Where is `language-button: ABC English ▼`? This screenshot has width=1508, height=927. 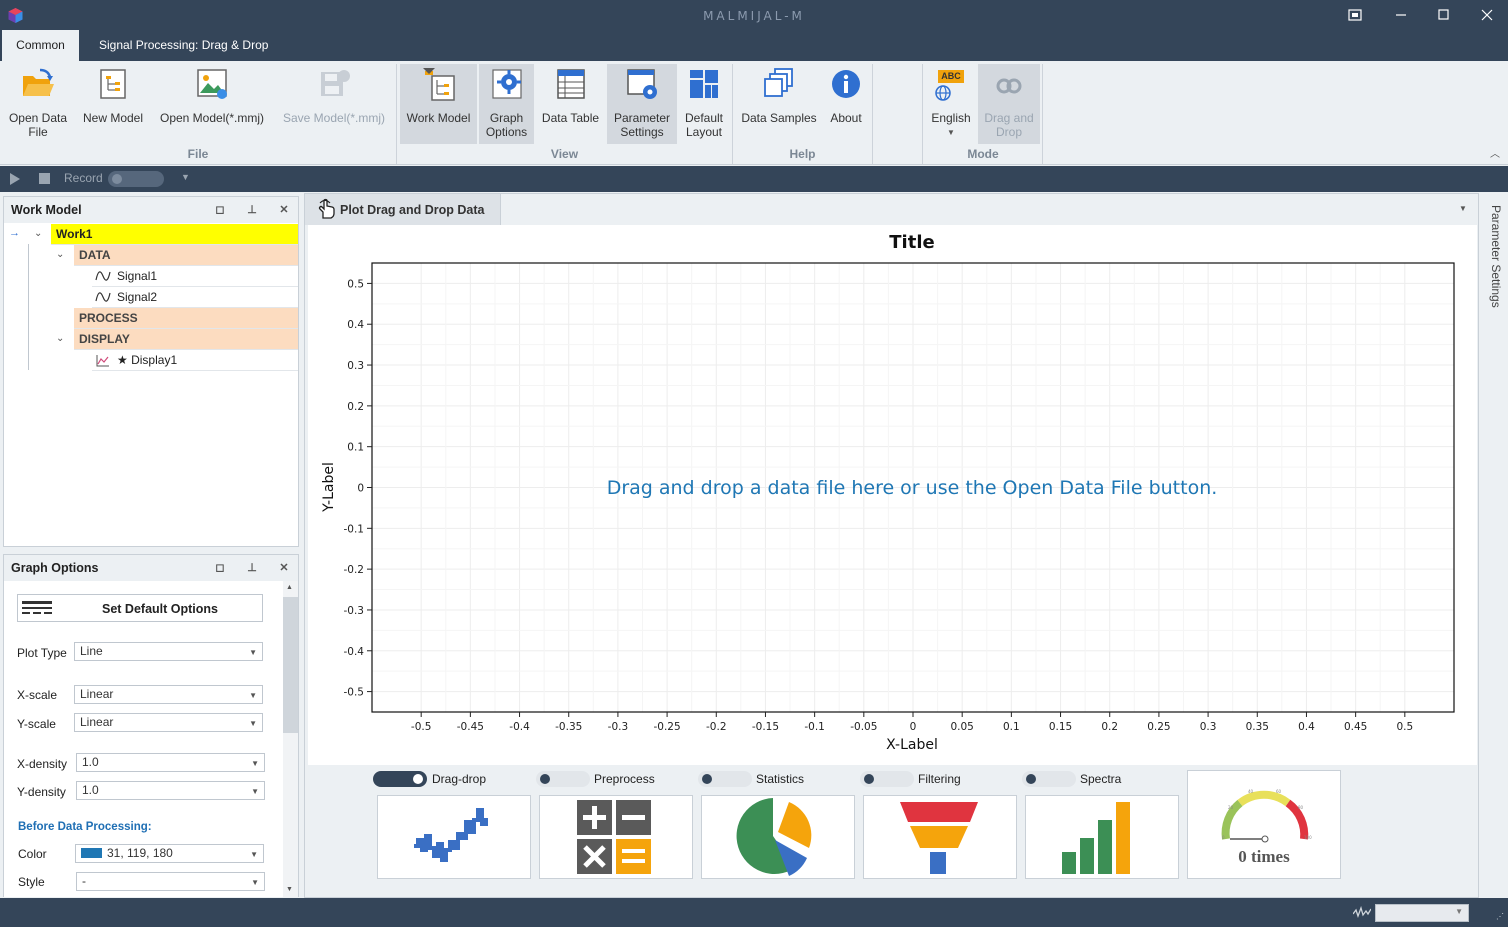
language-button: ABC English ▼ is located at coordinates (951, 104).